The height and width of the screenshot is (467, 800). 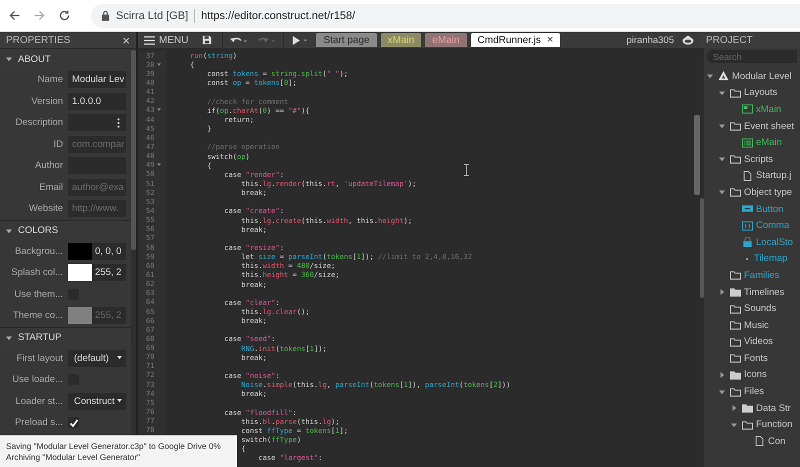 What do you see at coordinates (58, 144) in the screenshot?
I see `property-label: ID` at bounding box center [58, 144].